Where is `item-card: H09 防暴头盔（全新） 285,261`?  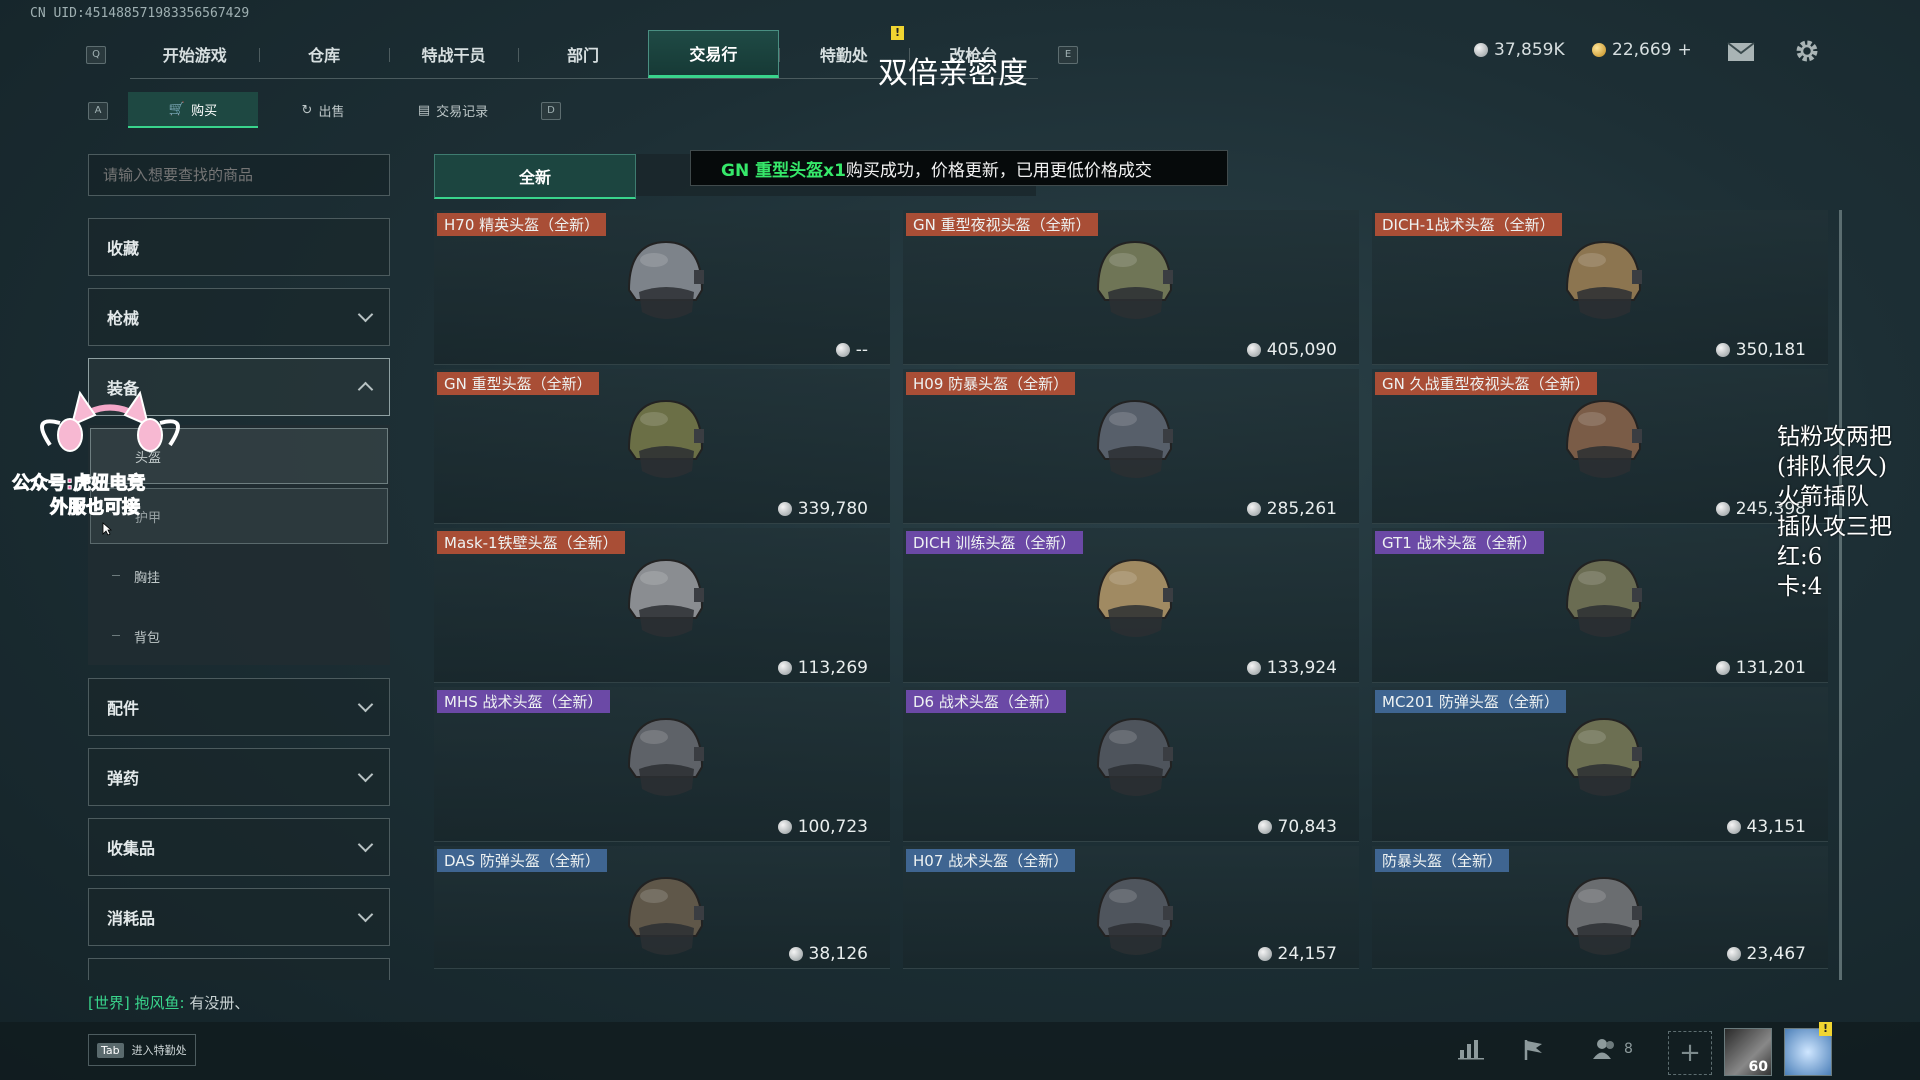
item-card: H09 防暴头盔（全新） 285,261 is located at coordinates (1131, 446).